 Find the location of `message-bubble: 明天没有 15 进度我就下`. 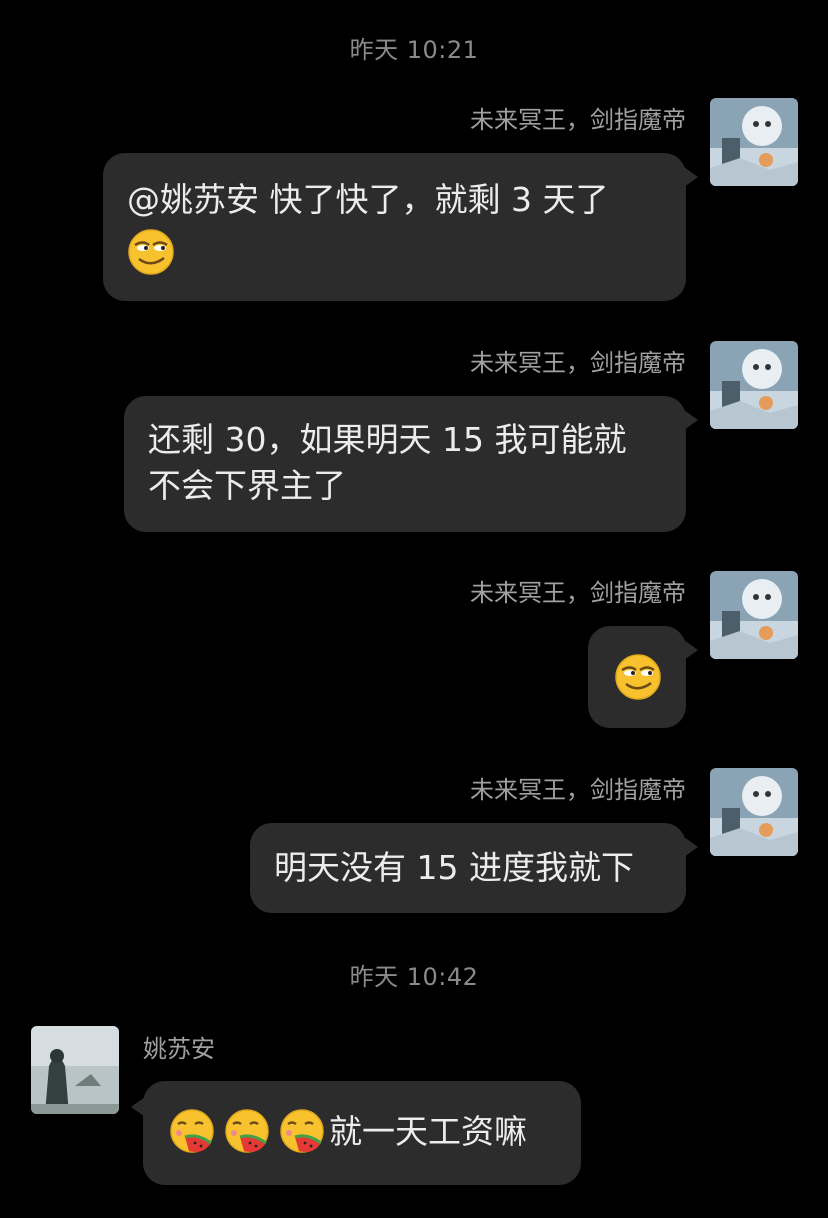

message-bubble: 明天没有 15 进度我就下 is located at coordinates (474, 868).